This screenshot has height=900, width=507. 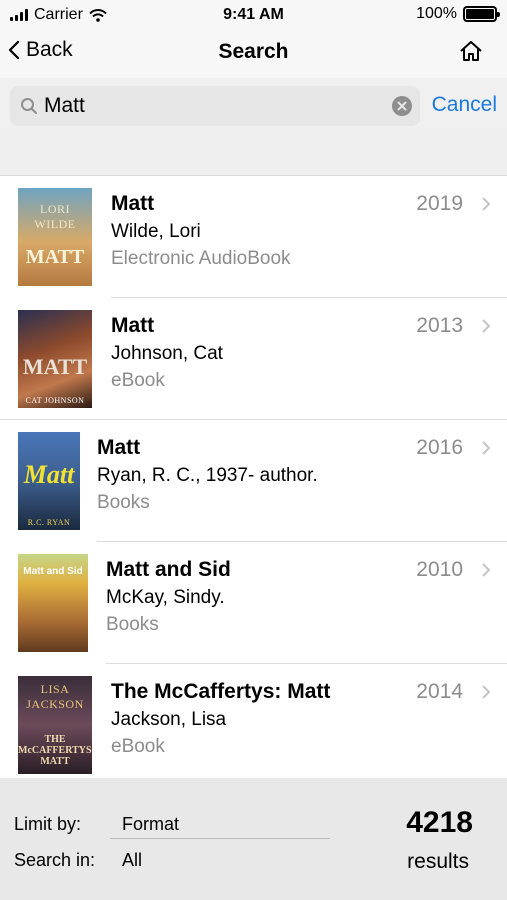 What do you see at coordinates (165, 597) in the screenshot?
I see `result-author: McKay, Sindy.` at bounding box center [165, 597].